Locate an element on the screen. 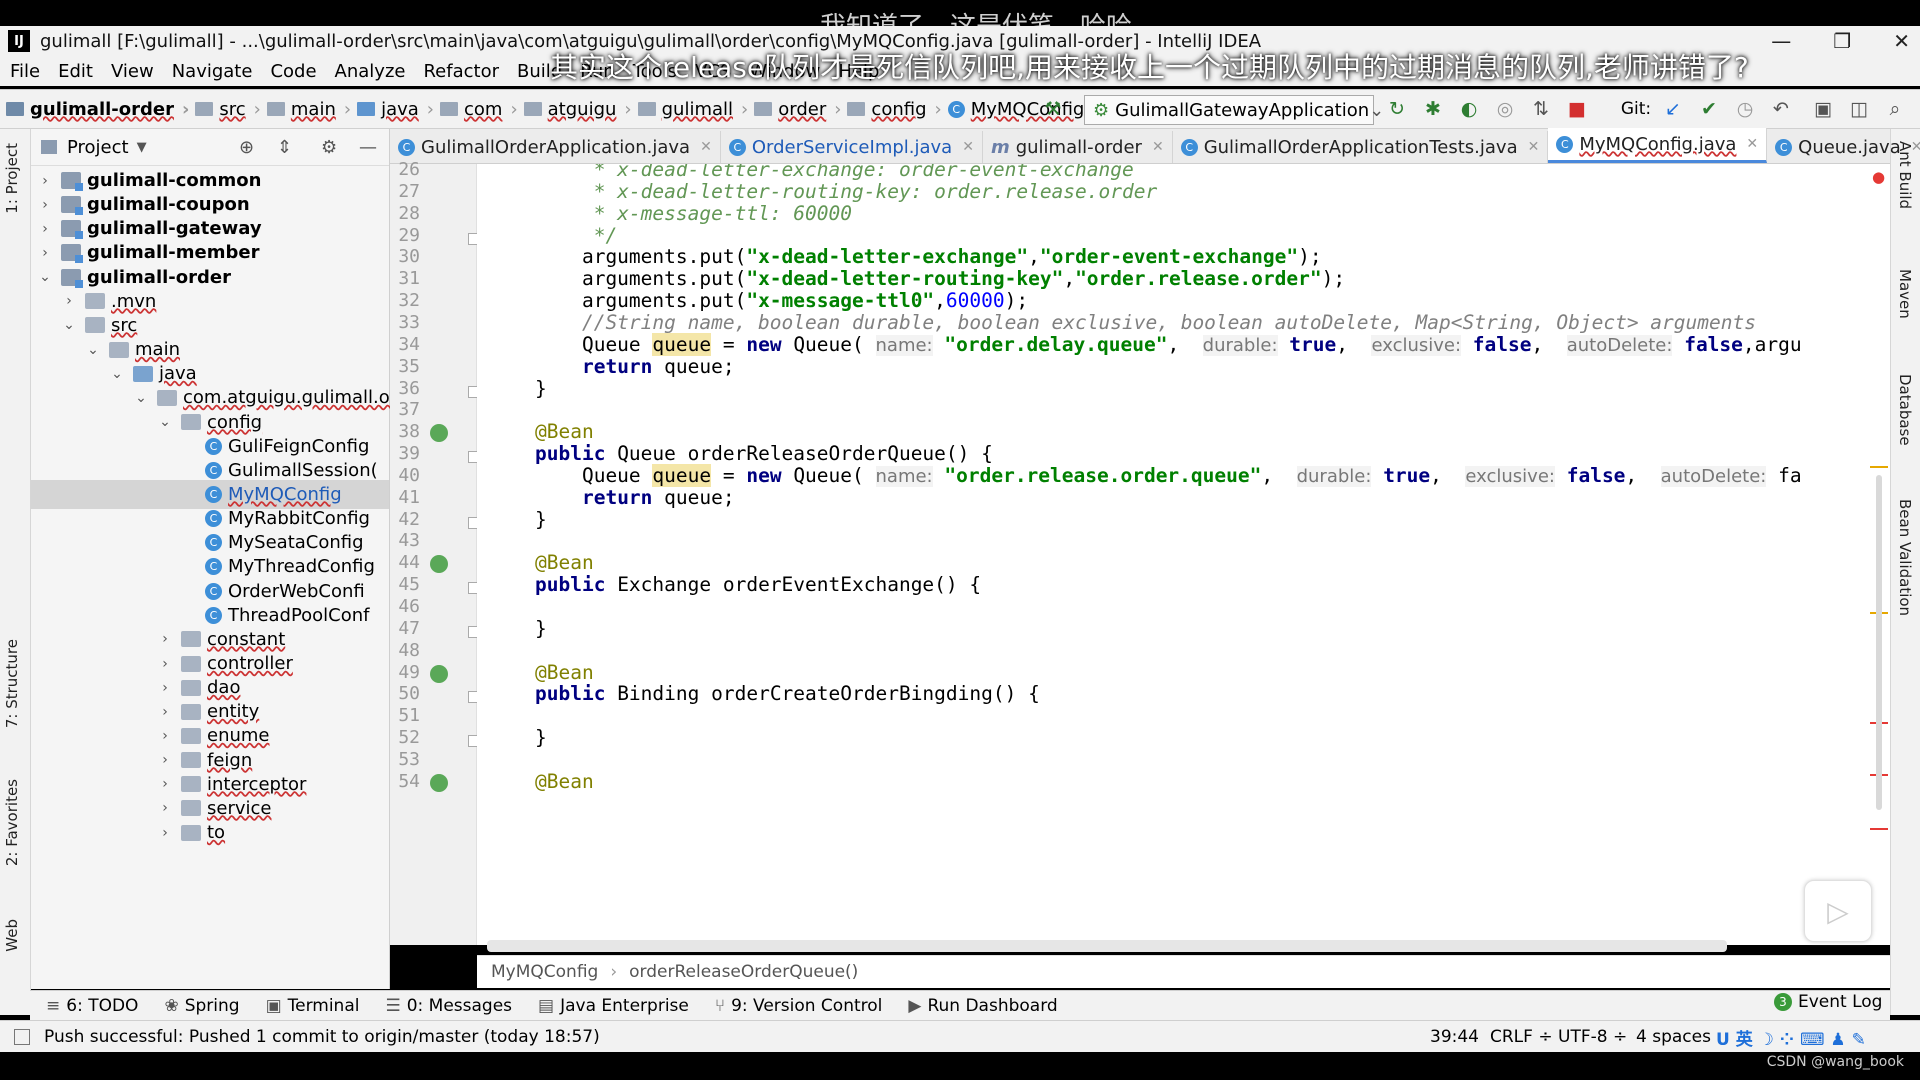 This screenshot has height=1080, width=1920. editor-tab-gulimallorderapplication-java: C GulimallOrderApplication.java ✕ is located at coordinates (555, 147).